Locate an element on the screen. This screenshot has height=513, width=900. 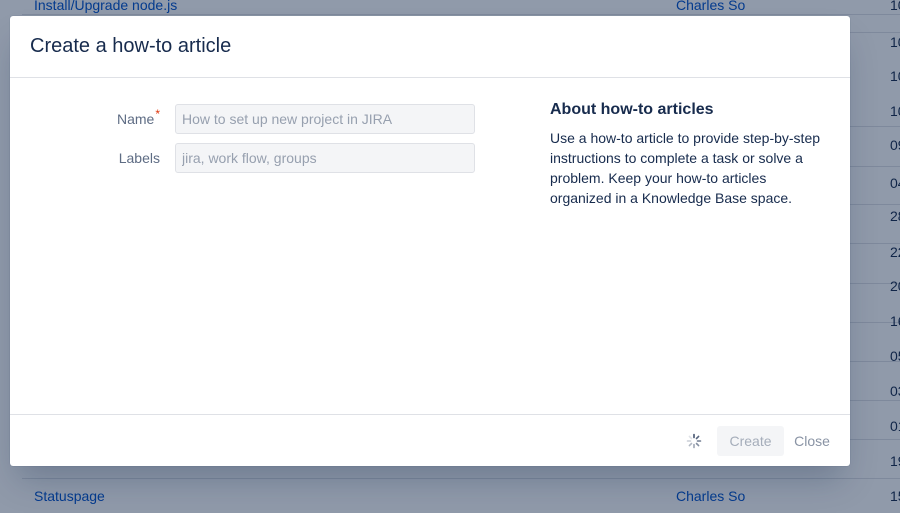
loading-spinner-icon is located at coordinates (694, 441).